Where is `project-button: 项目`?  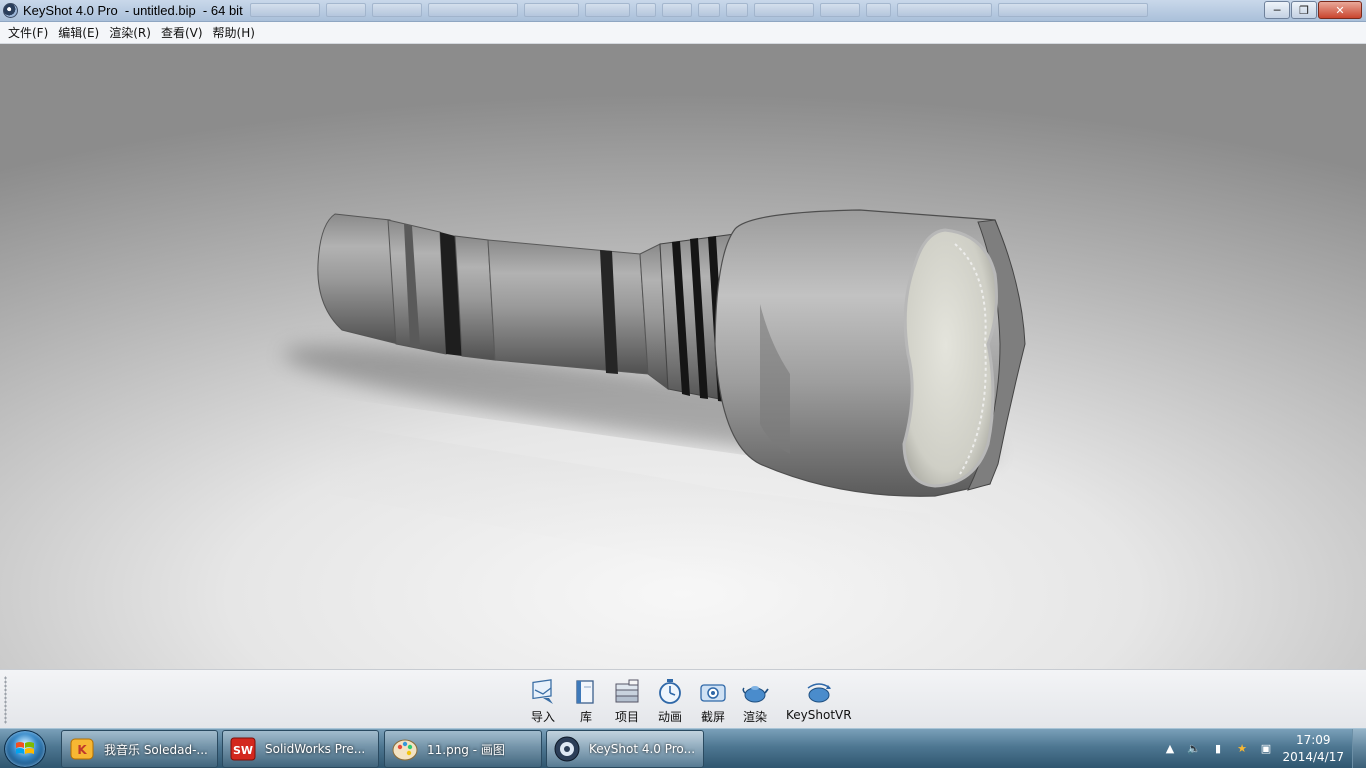
project-button: 项目 is located at coordinates (627, 702).